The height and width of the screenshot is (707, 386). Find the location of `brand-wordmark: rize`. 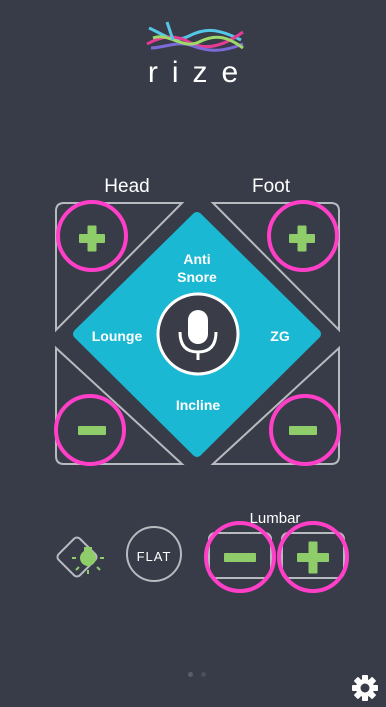

brand-wordmark: rize is located at coordinates (200, 72).